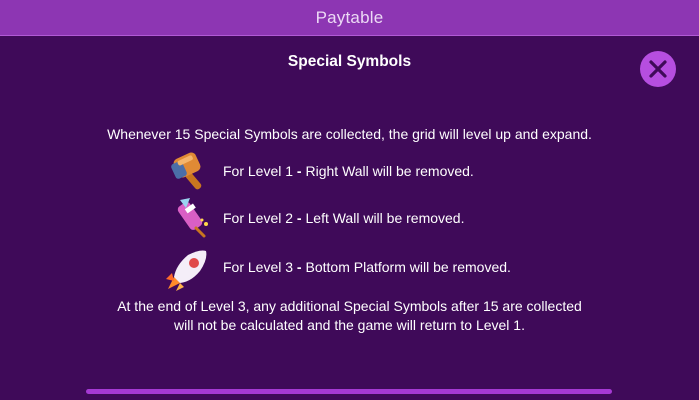 This screenshot has height=400, width=699. What do you see at coordinates (186, 171) in the screenshot?
I see `hammer-icon` at bounding box center [186, 171].